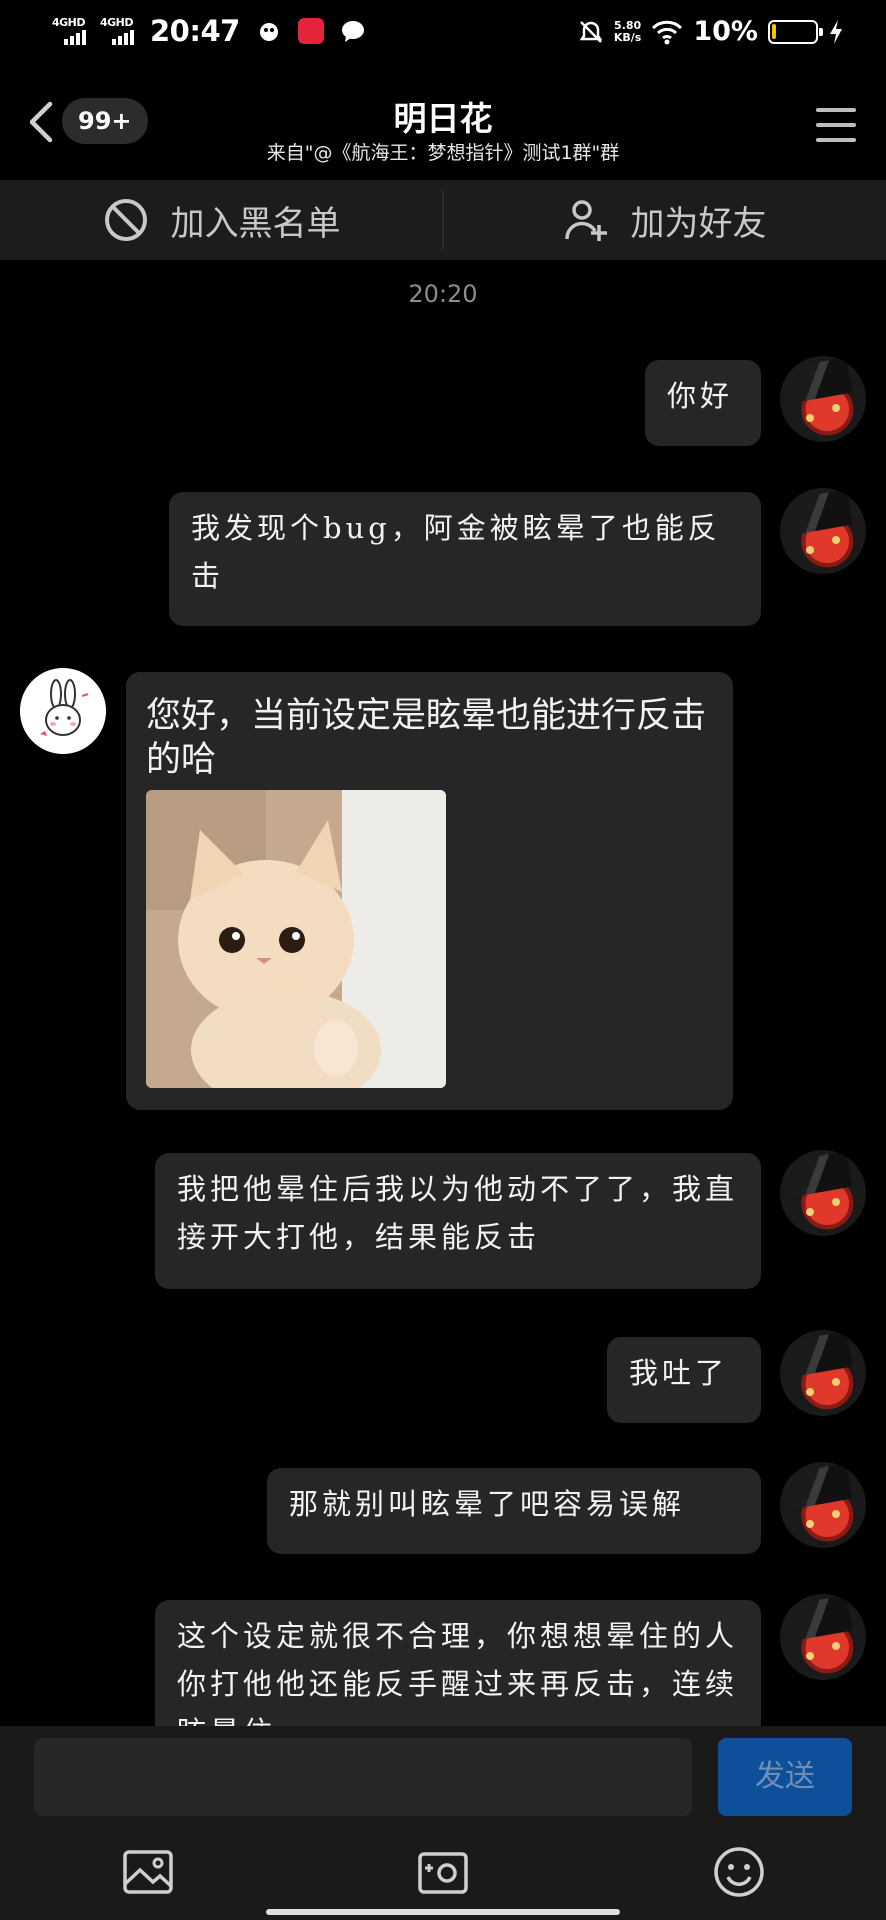  I want to click on message-bubble: 那就别叫眩晕了吧容易误解, so click(514, 1511).